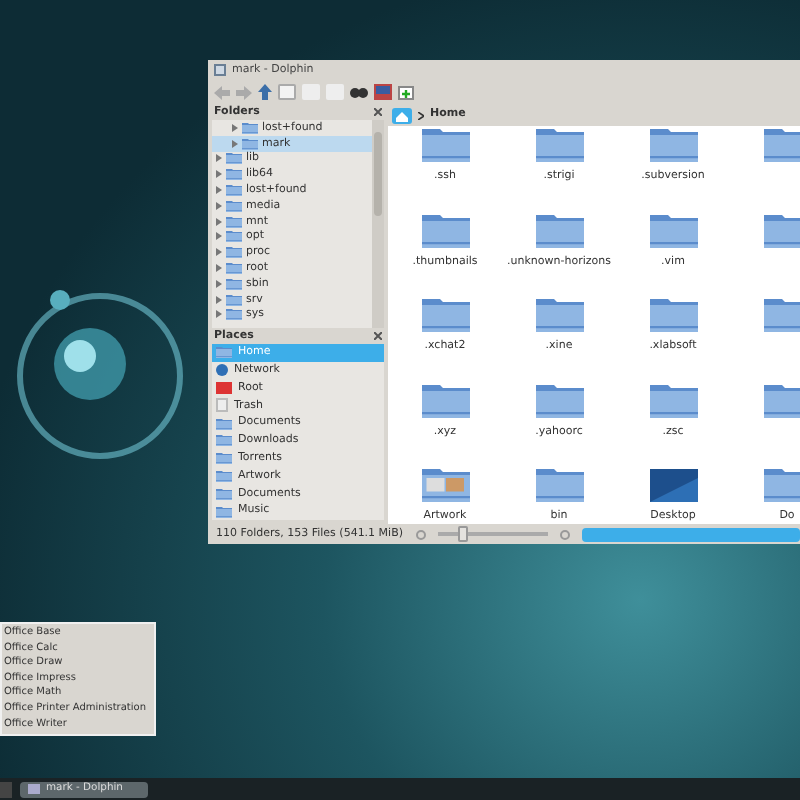 This screenshot has height=800, width=800. What do you see at coordinates (222, 370) in the screenshot?
I see `globe-icon` at bounding box center [222, 370].